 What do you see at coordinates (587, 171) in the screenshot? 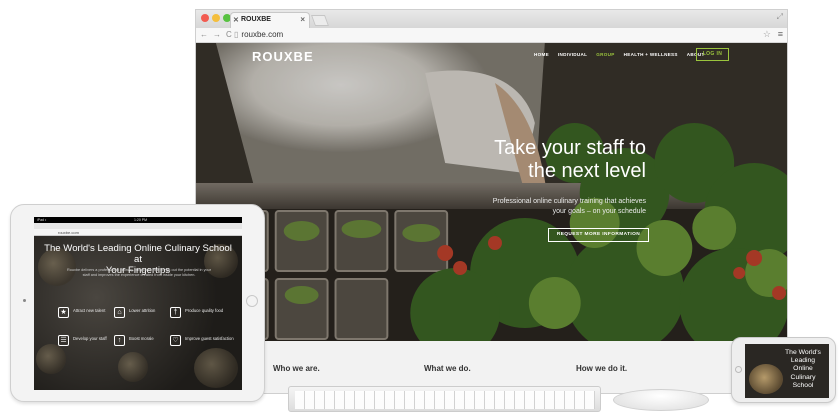
I see `hero-title-line2: the next level` at bounding box center [587, 171].